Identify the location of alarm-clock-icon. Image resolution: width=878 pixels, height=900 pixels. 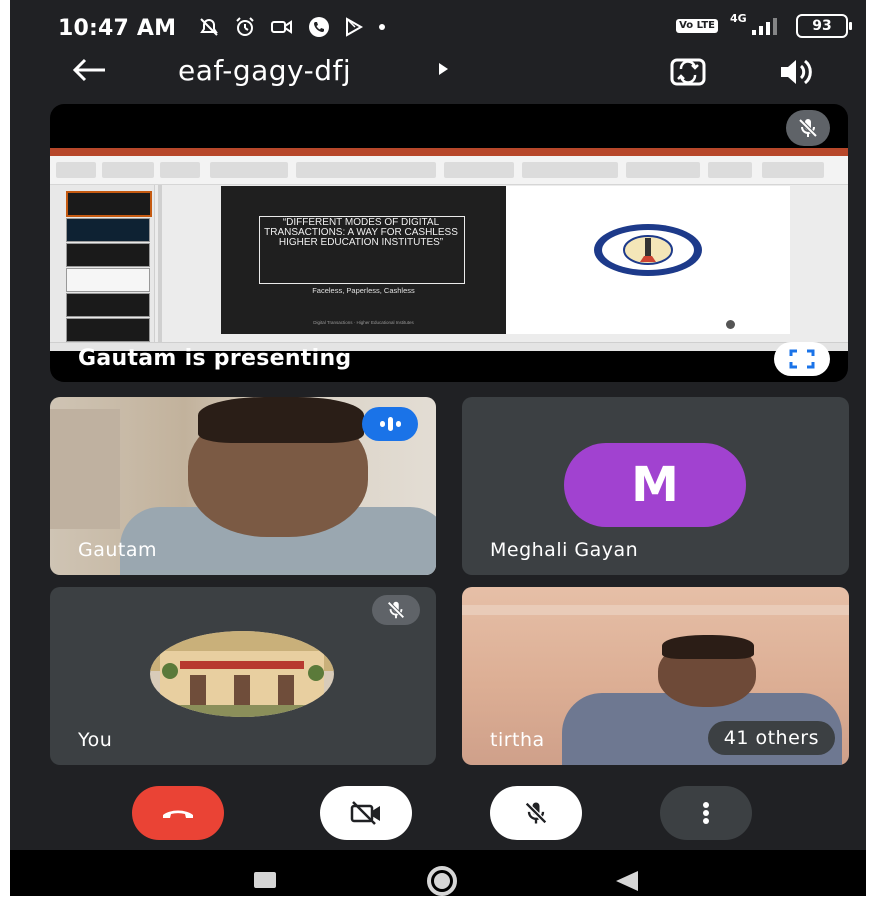
(245, 26).